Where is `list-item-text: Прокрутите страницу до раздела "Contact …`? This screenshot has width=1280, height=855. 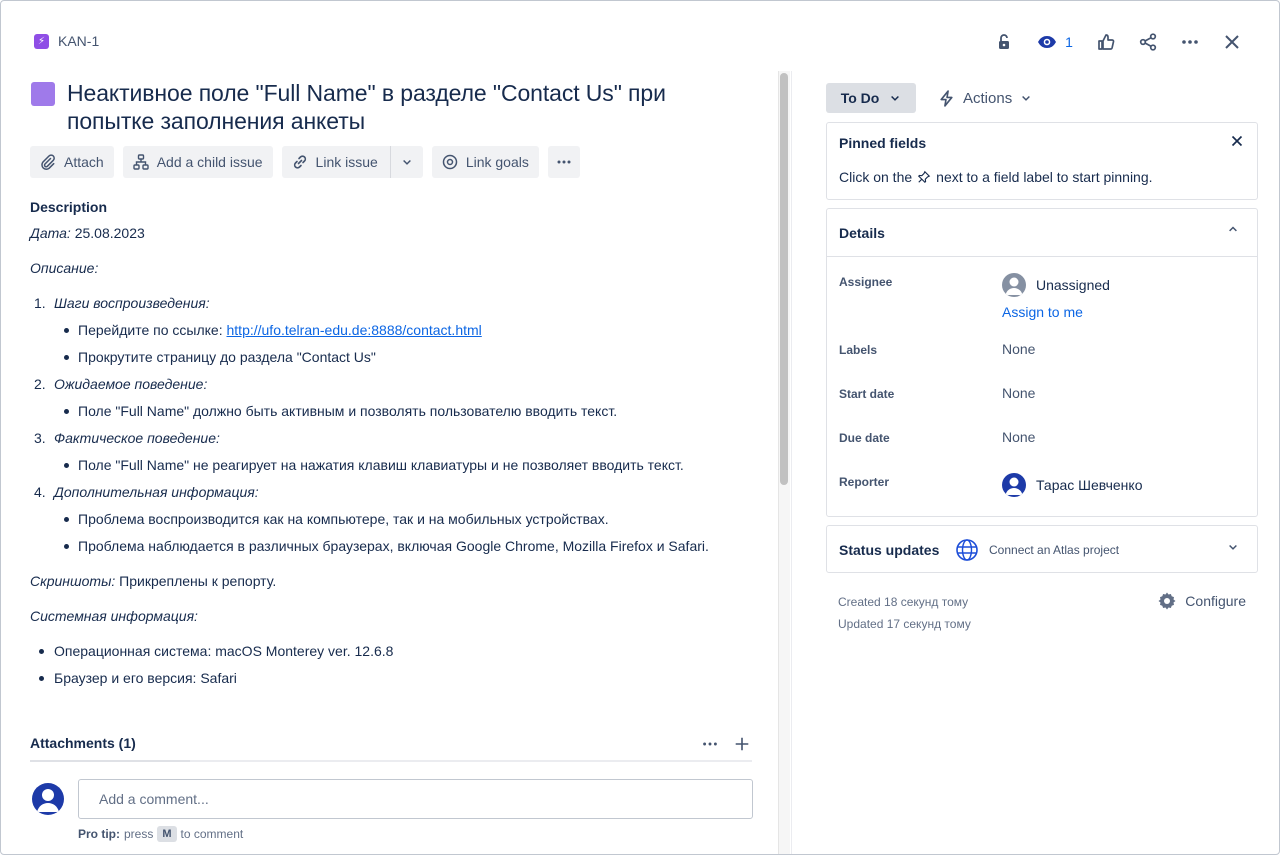 list-item-text: Прокрутите страницу до раздела "Contact … is located at coordinates (227, 357).